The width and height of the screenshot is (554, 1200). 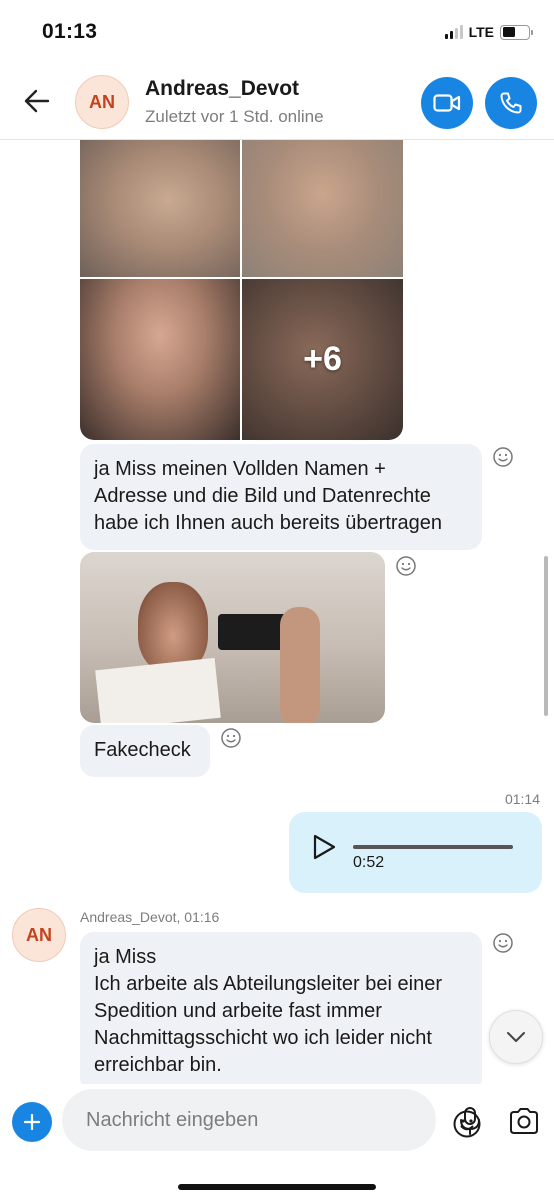 I want to click on battery-icon, so click(x=516, y=32).